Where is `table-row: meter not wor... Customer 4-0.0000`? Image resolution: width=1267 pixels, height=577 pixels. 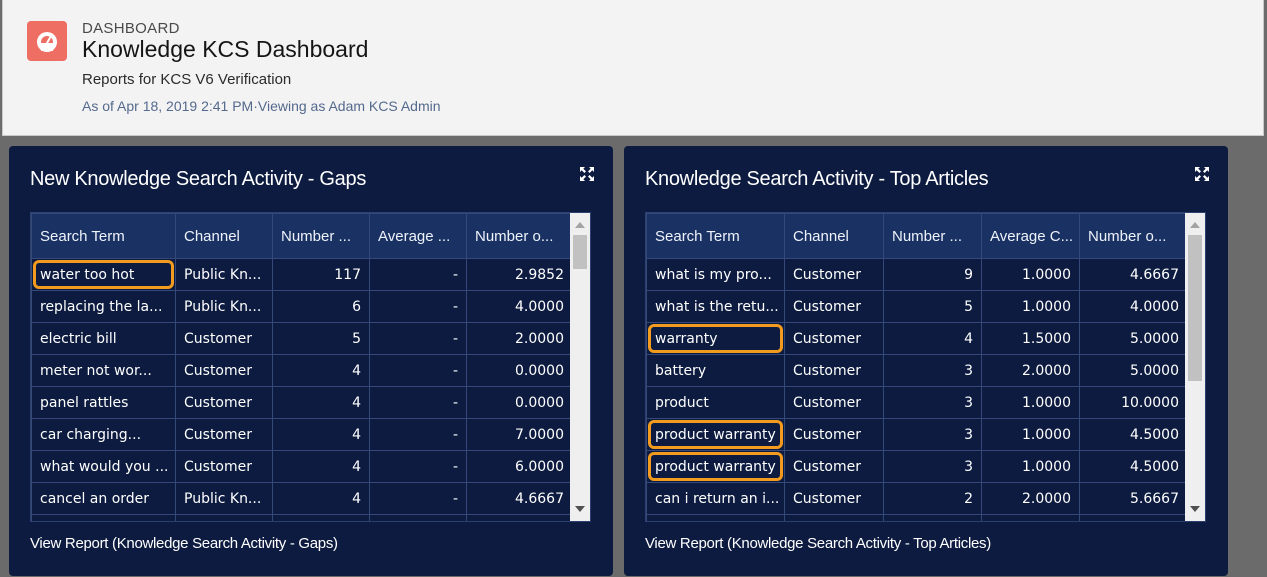
table-row: meter not wor... Customer 4-0.0000 is located at coordinates (302, 370).